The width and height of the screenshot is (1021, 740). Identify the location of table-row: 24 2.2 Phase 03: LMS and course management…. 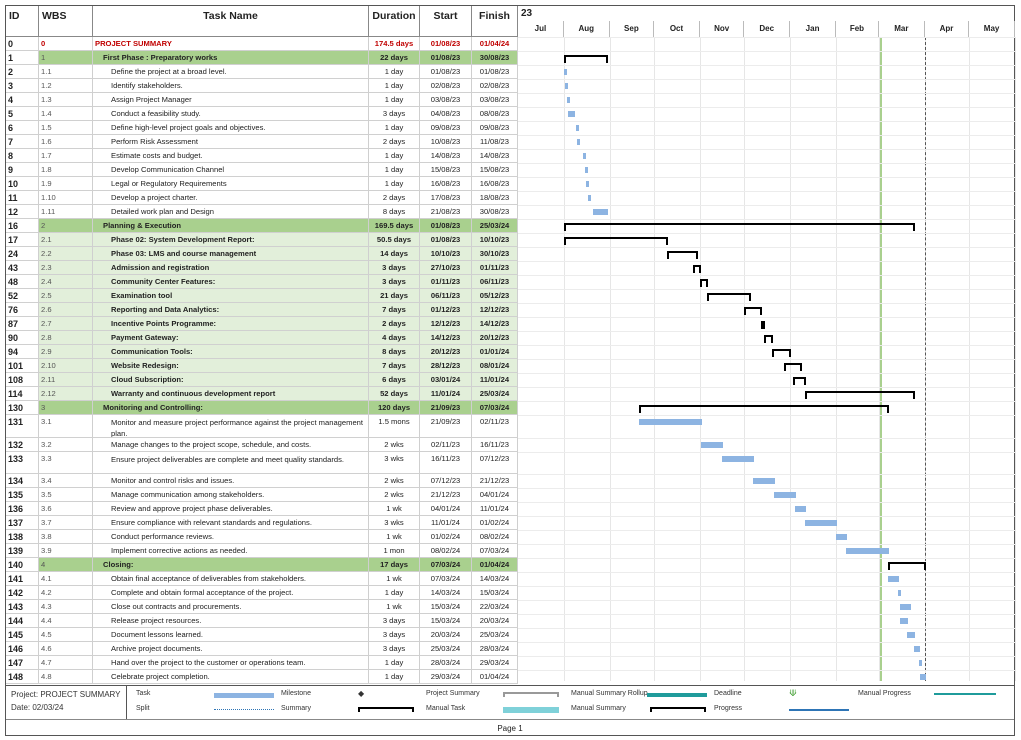
(262, 254).